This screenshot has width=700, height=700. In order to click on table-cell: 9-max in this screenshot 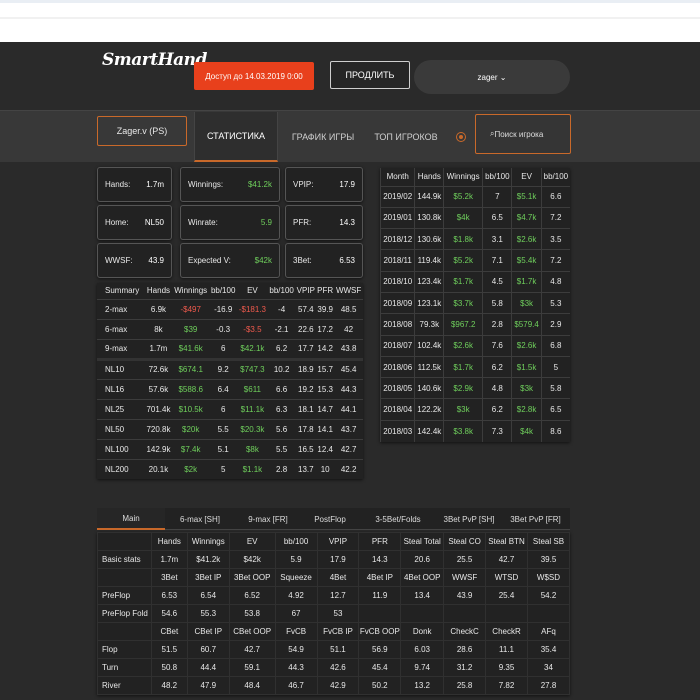, I will do `click(121, 348)`.